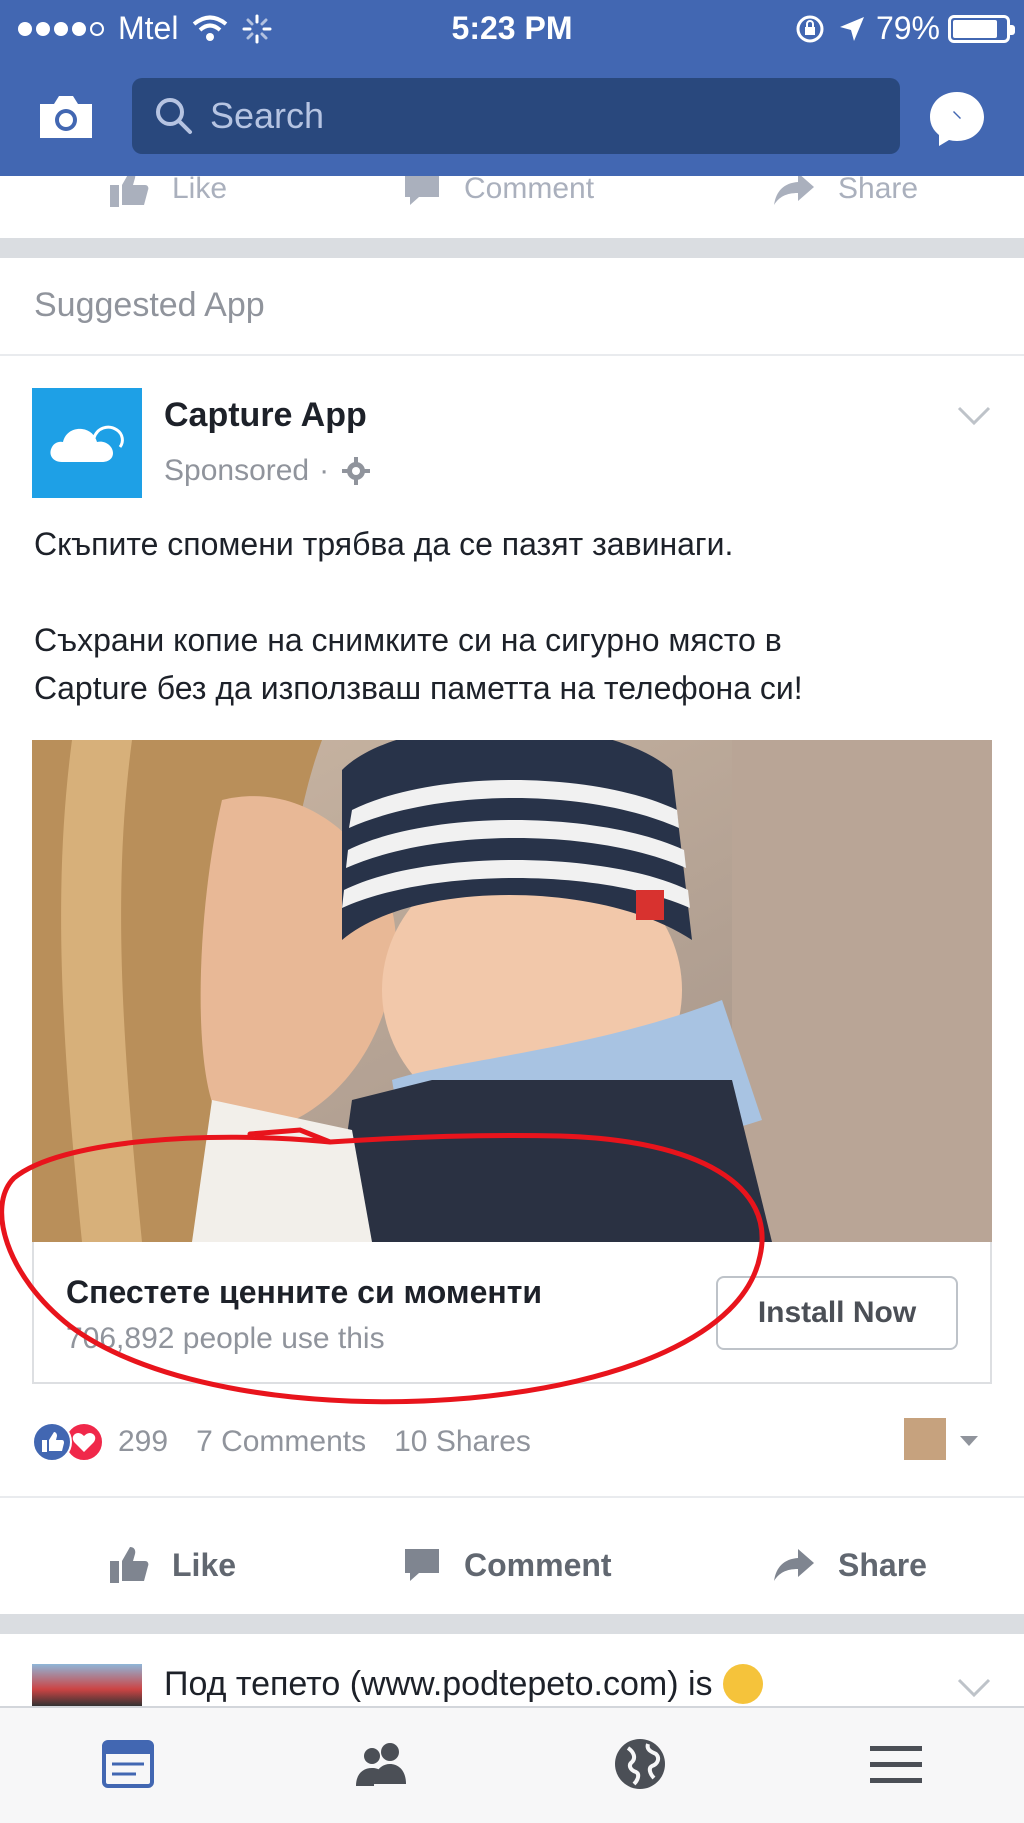  Describe the element at coordinates (167, 200) in the screenshot. I see `previous-like-button: Like` at that location.